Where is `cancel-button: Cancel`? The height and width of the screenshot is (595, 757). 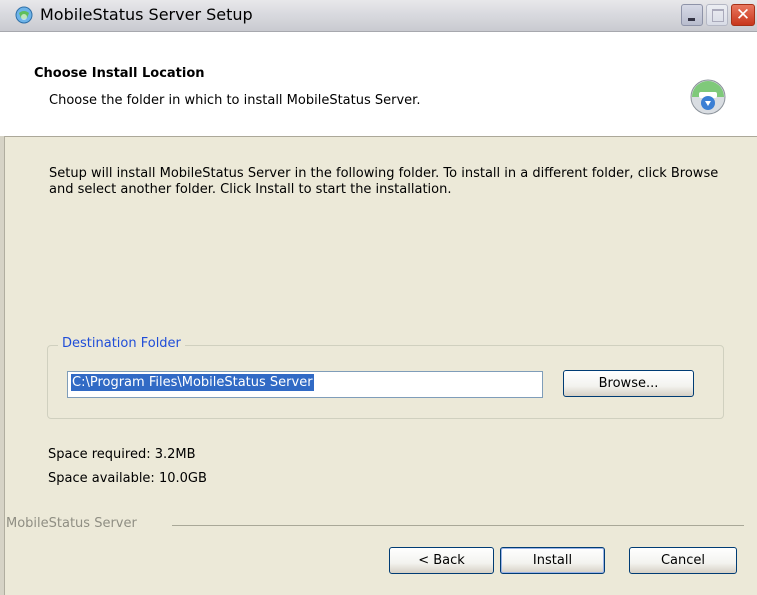 cancel-button: Cancel is located at coordinates (683, 560).